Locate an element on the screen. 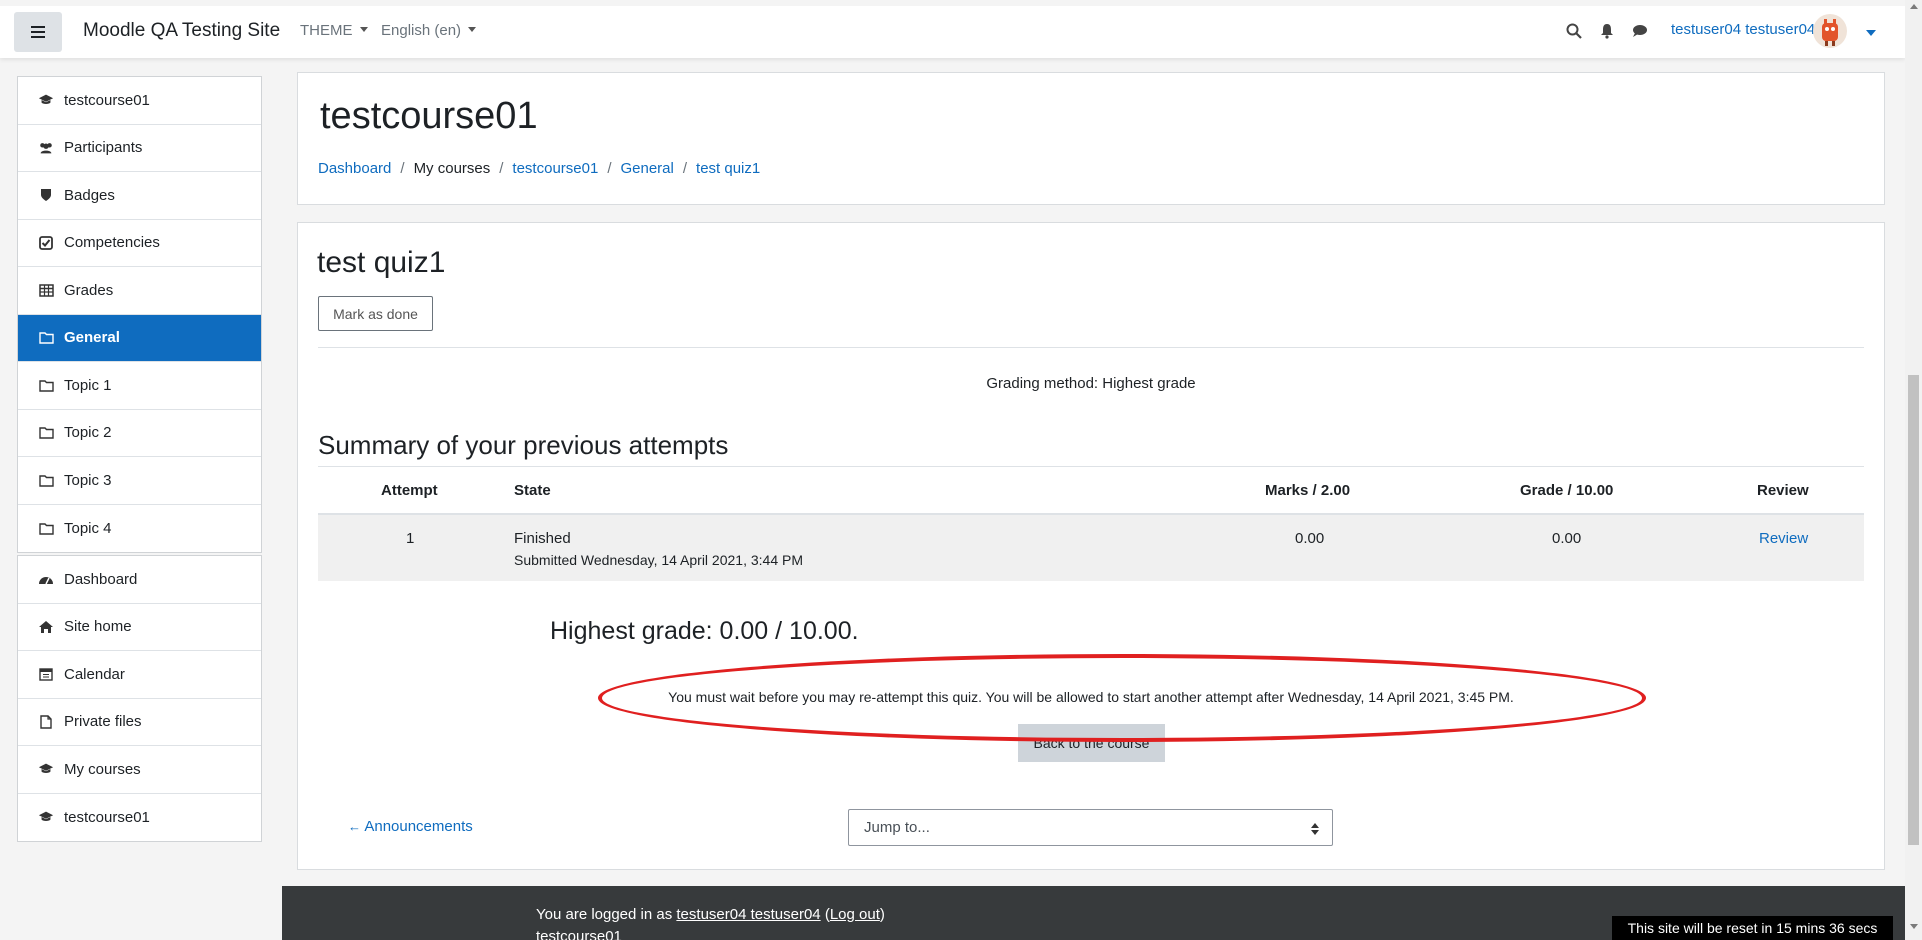  sidebar-item-grades: Grades is located at coordinates (139, 291).